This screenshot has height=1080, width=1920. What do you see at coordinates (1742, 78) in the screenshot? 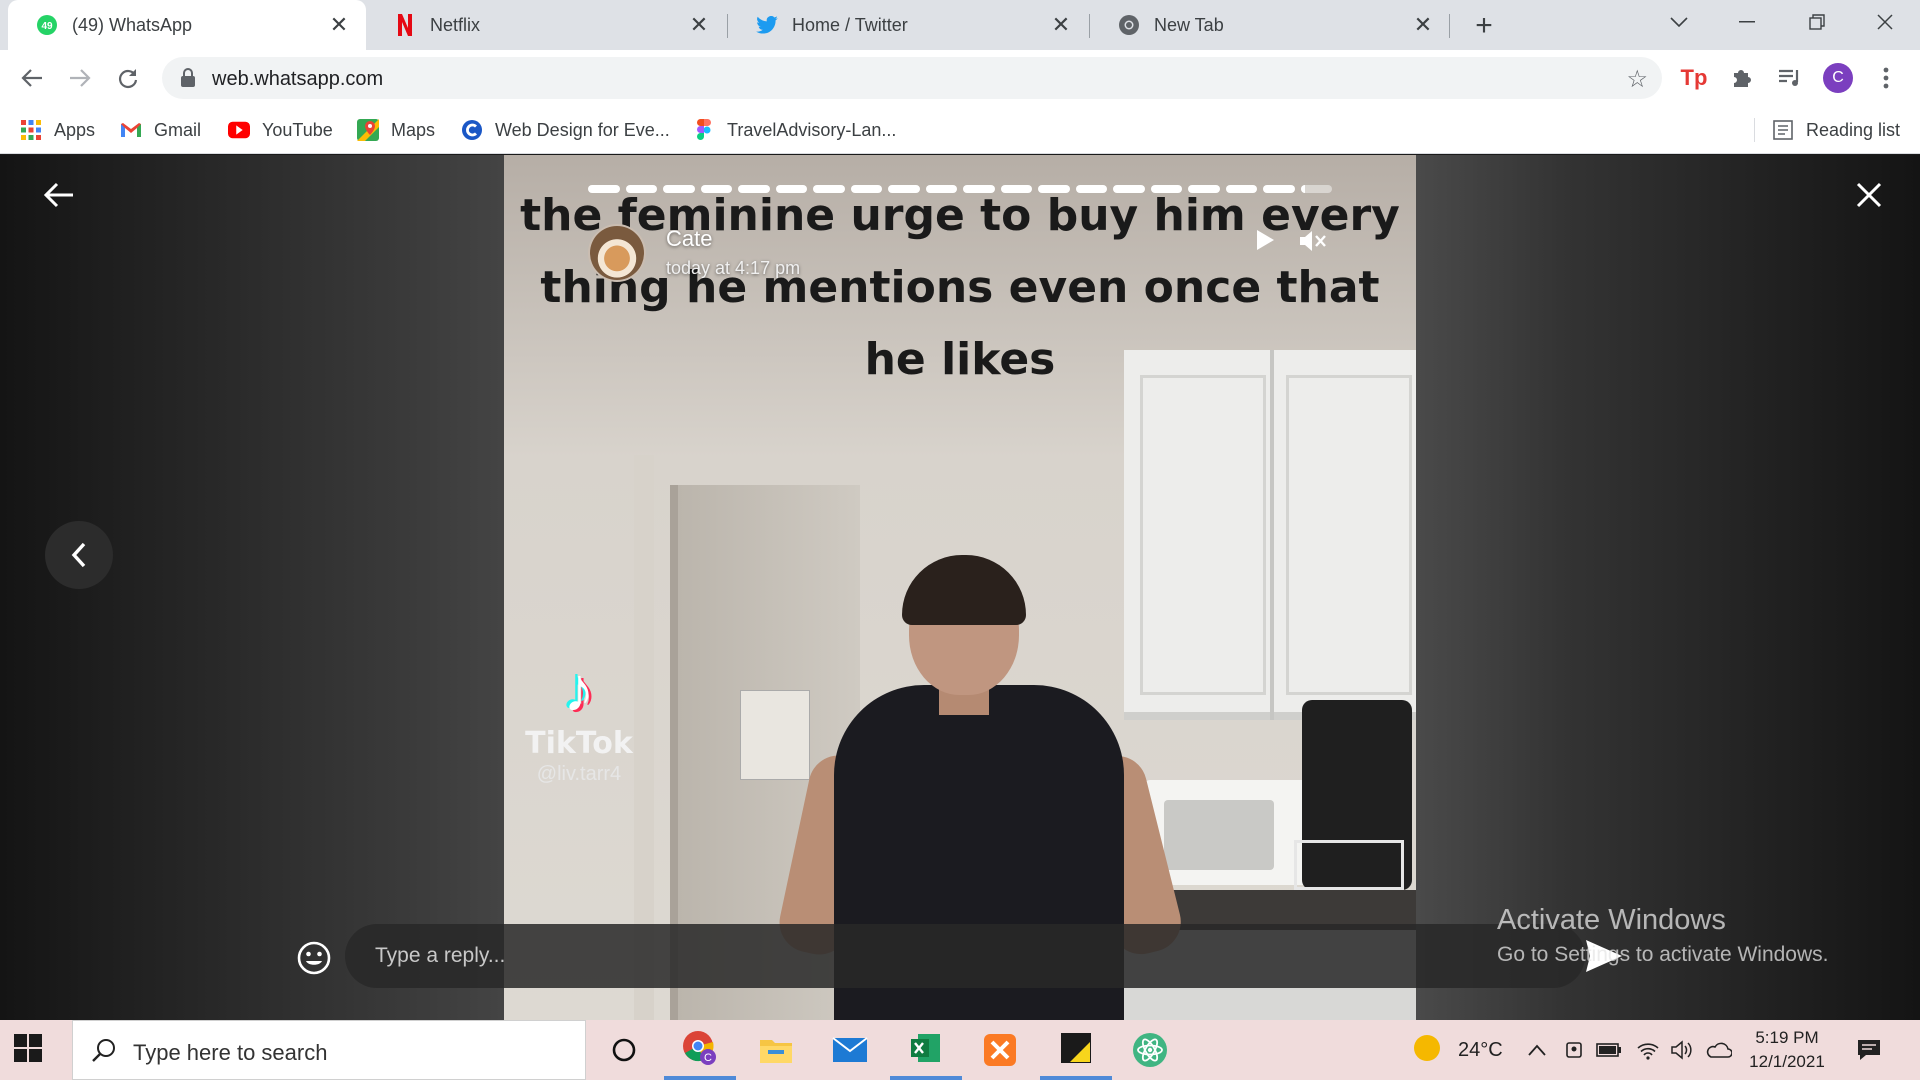
I see `extensions-puzzle-icon` at bounding box center [1742, 78].